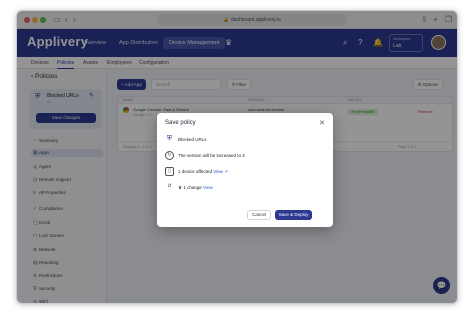 The image size is (474, 326). Describe the element at coordinates (208, 187) in the screenshot. I see `view-changes-link: View` at that location.